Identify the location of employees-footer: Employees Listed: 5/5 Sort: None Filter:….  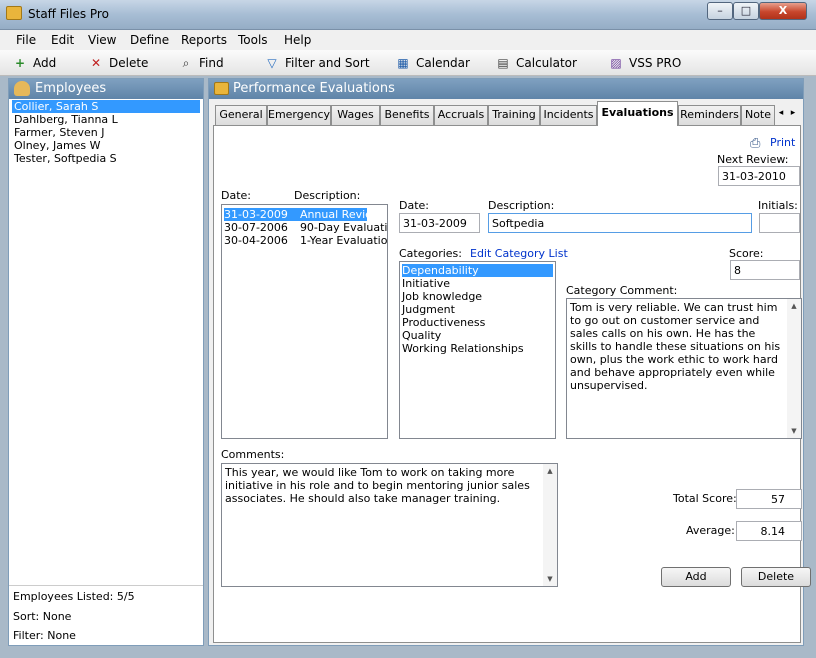
(106, 615).